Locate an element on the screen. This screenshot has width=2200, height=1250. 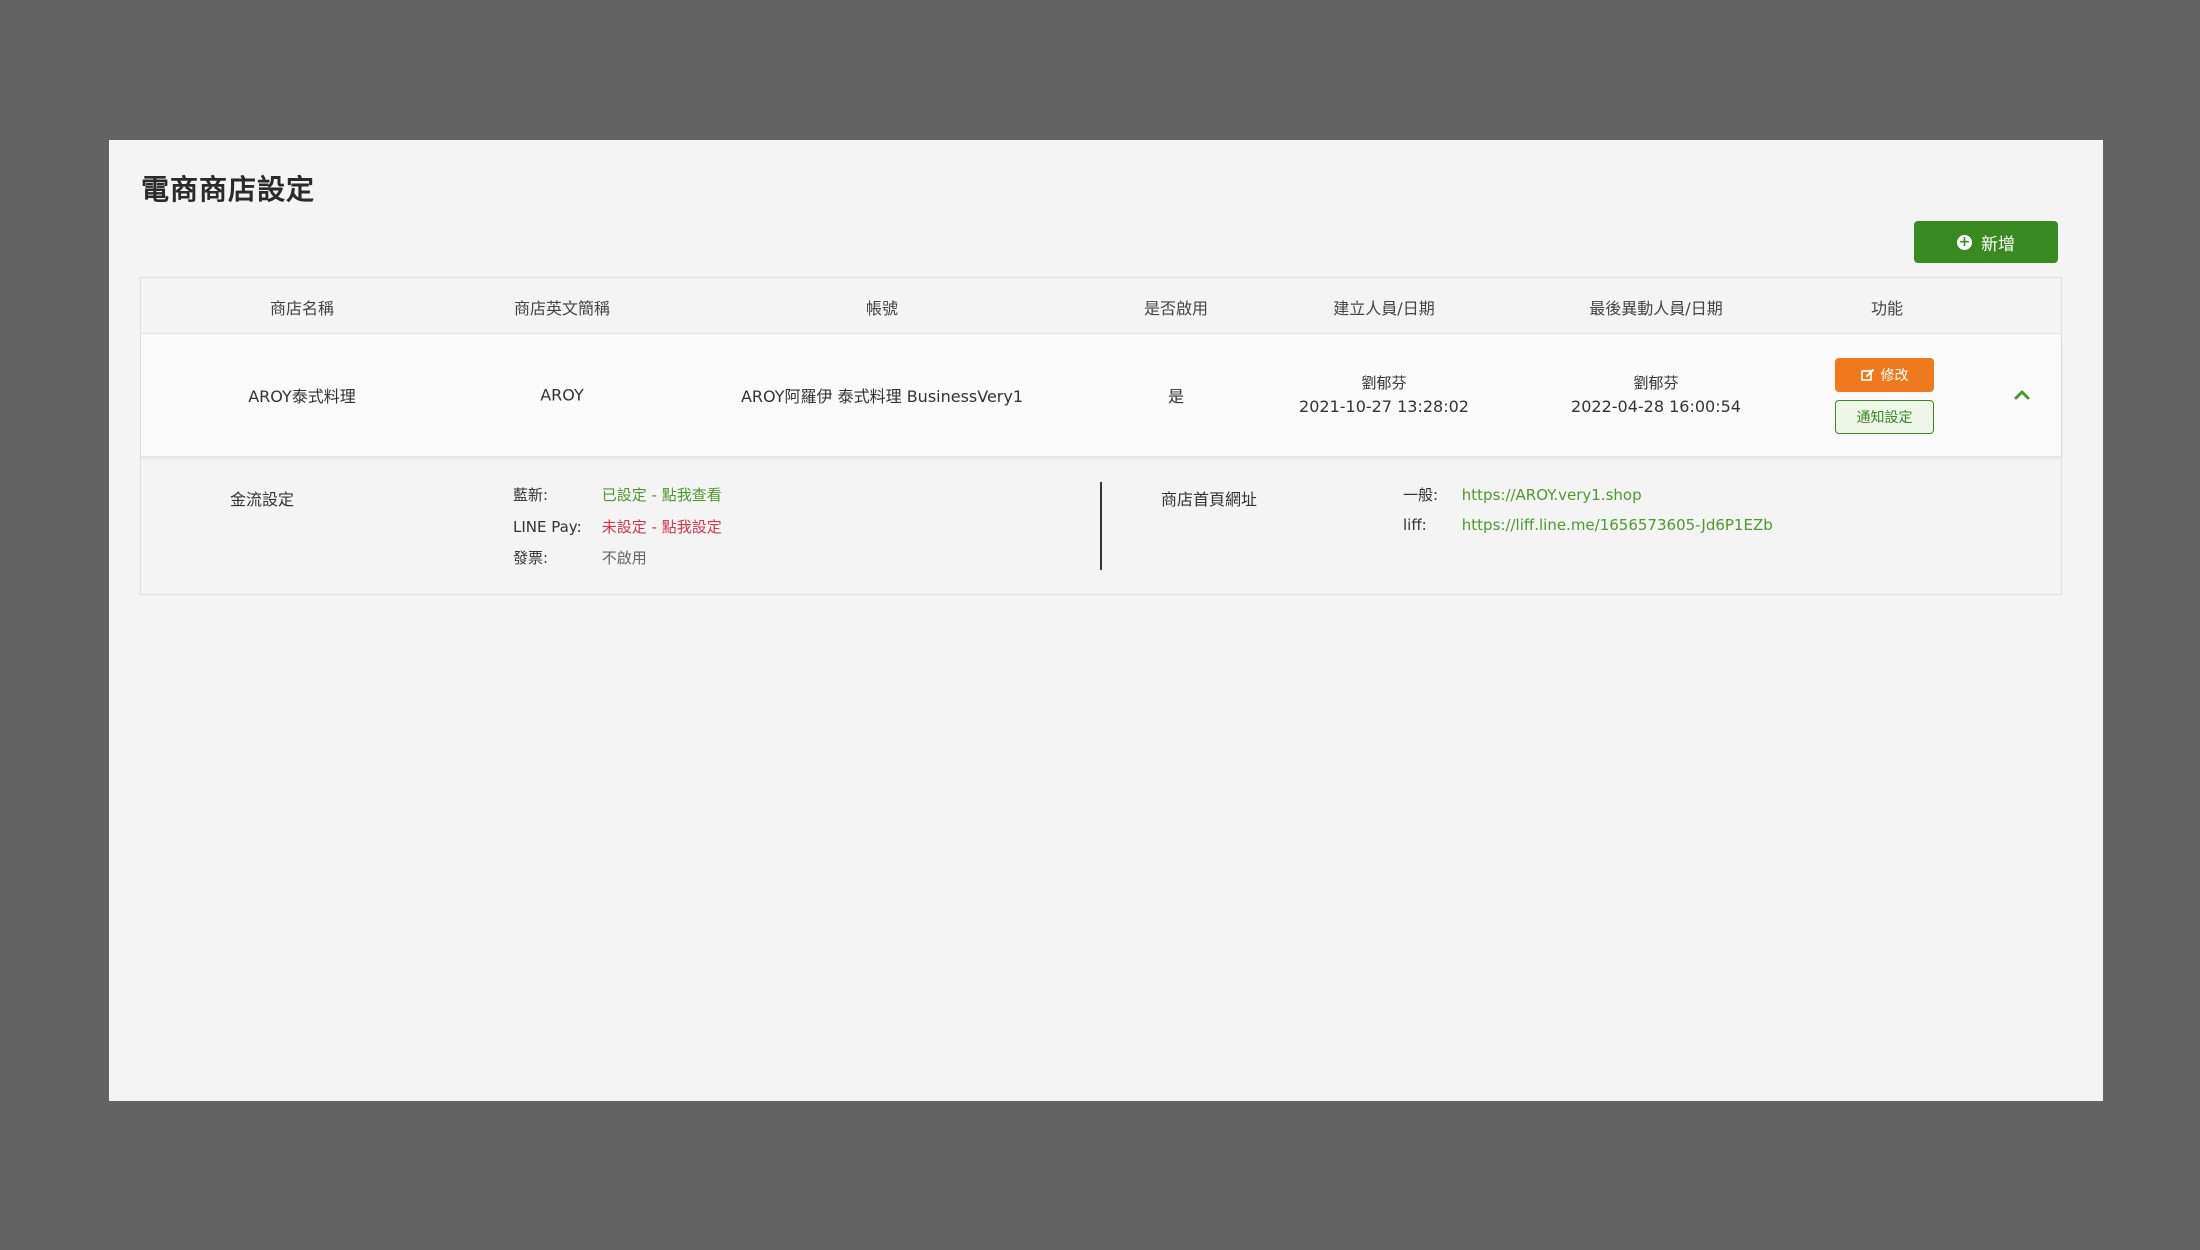
modified-at: 2022-04-28 16:00:54 is located at coordinates (1656, 406).